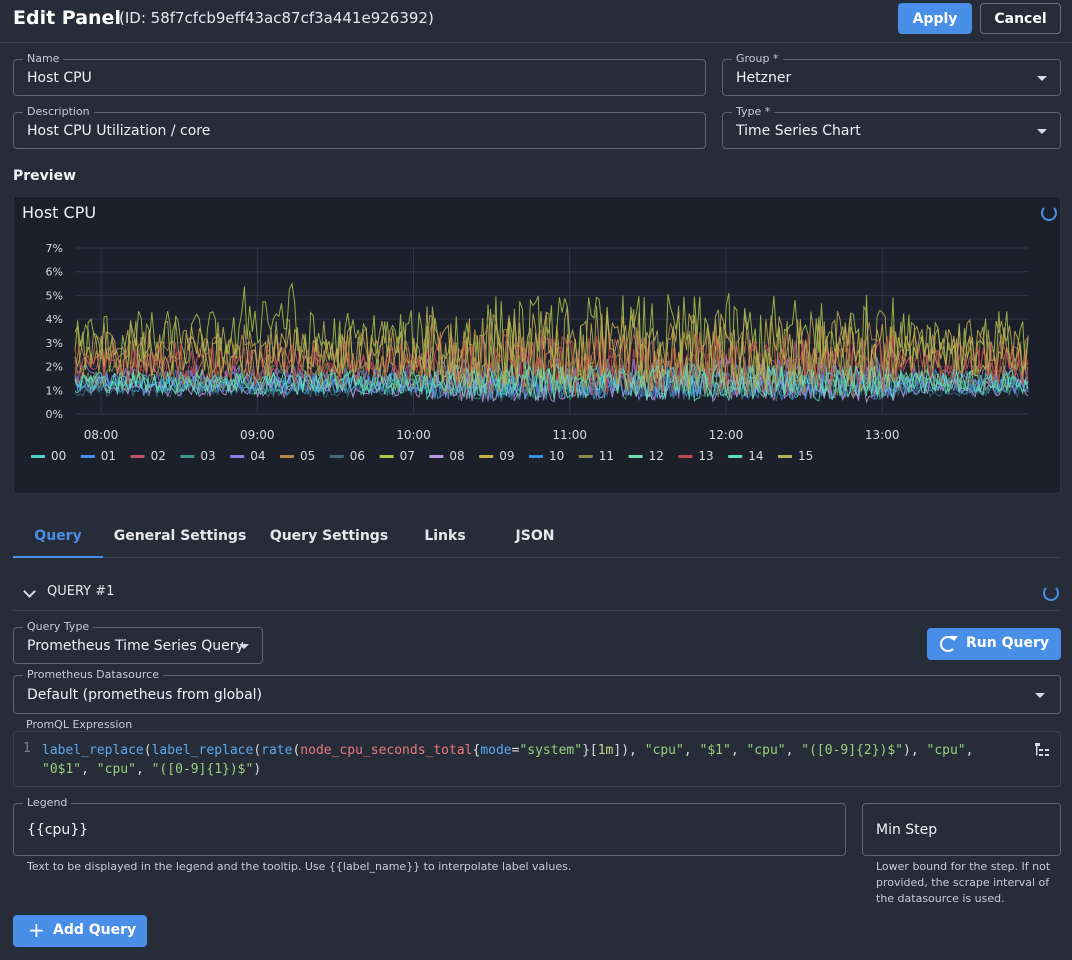 The width and height of the screenshot is (1072, 960). What do you see at coordinates (1020, 18) in the screenshot?
I see `cancel-button: Cancel` at bounding box center [1020, 18].